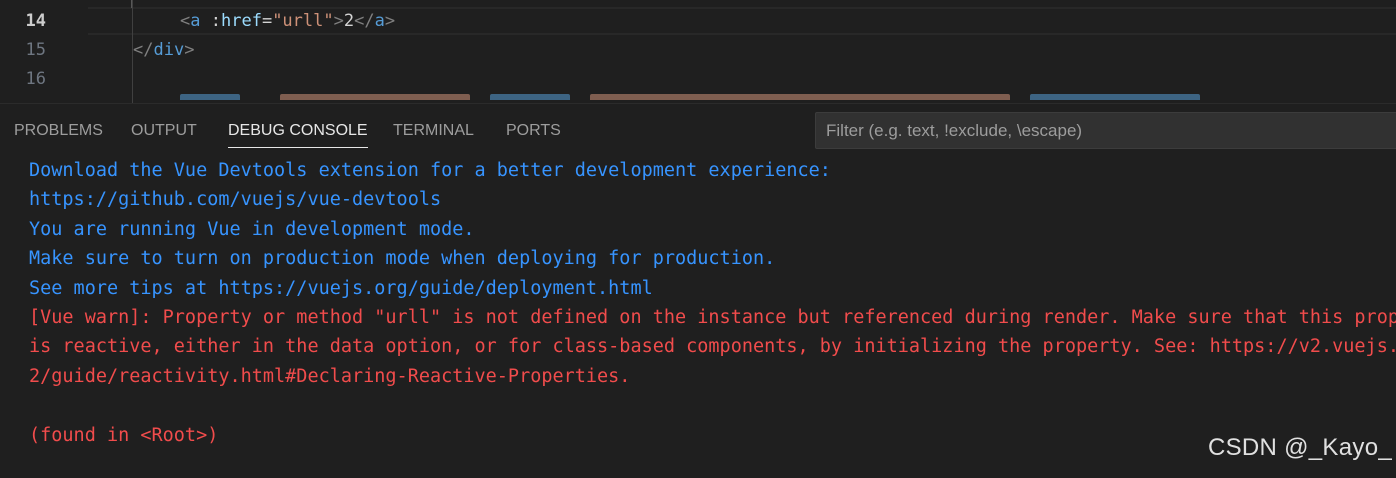 This screenshot has height=478, width=1396. What do you see at coordinates (58, 132) in the screenshot?
I see `tab-problems: PROBLEMS` at bounding box center [58, 132].